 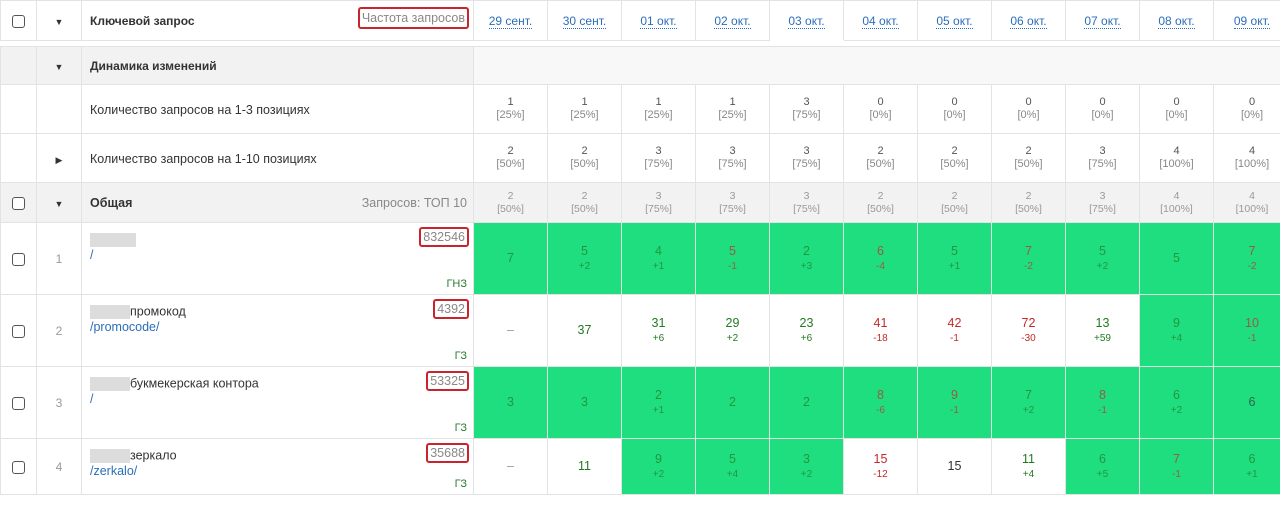 I want to click on dynamics-toggle-cell: ▼, so click(x=59, y=65).